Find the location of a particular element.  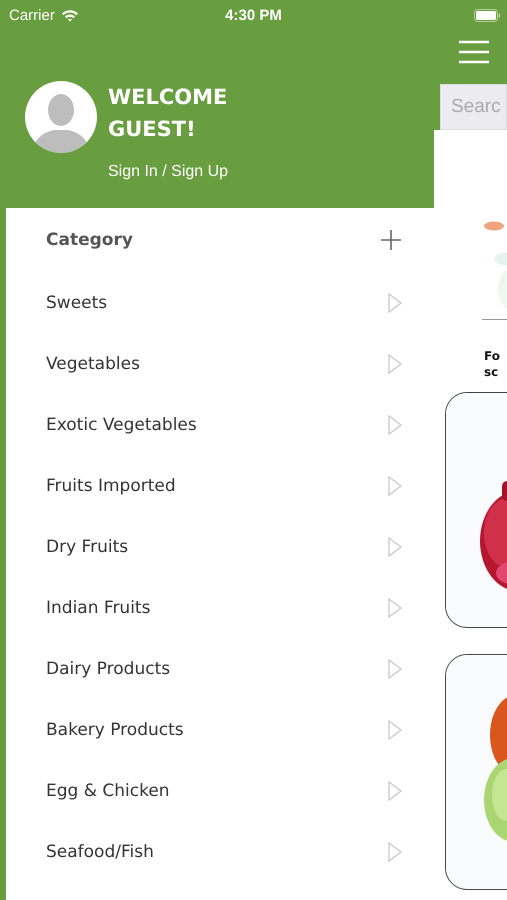

category-heading: Category is located at coordinates (89, 240).